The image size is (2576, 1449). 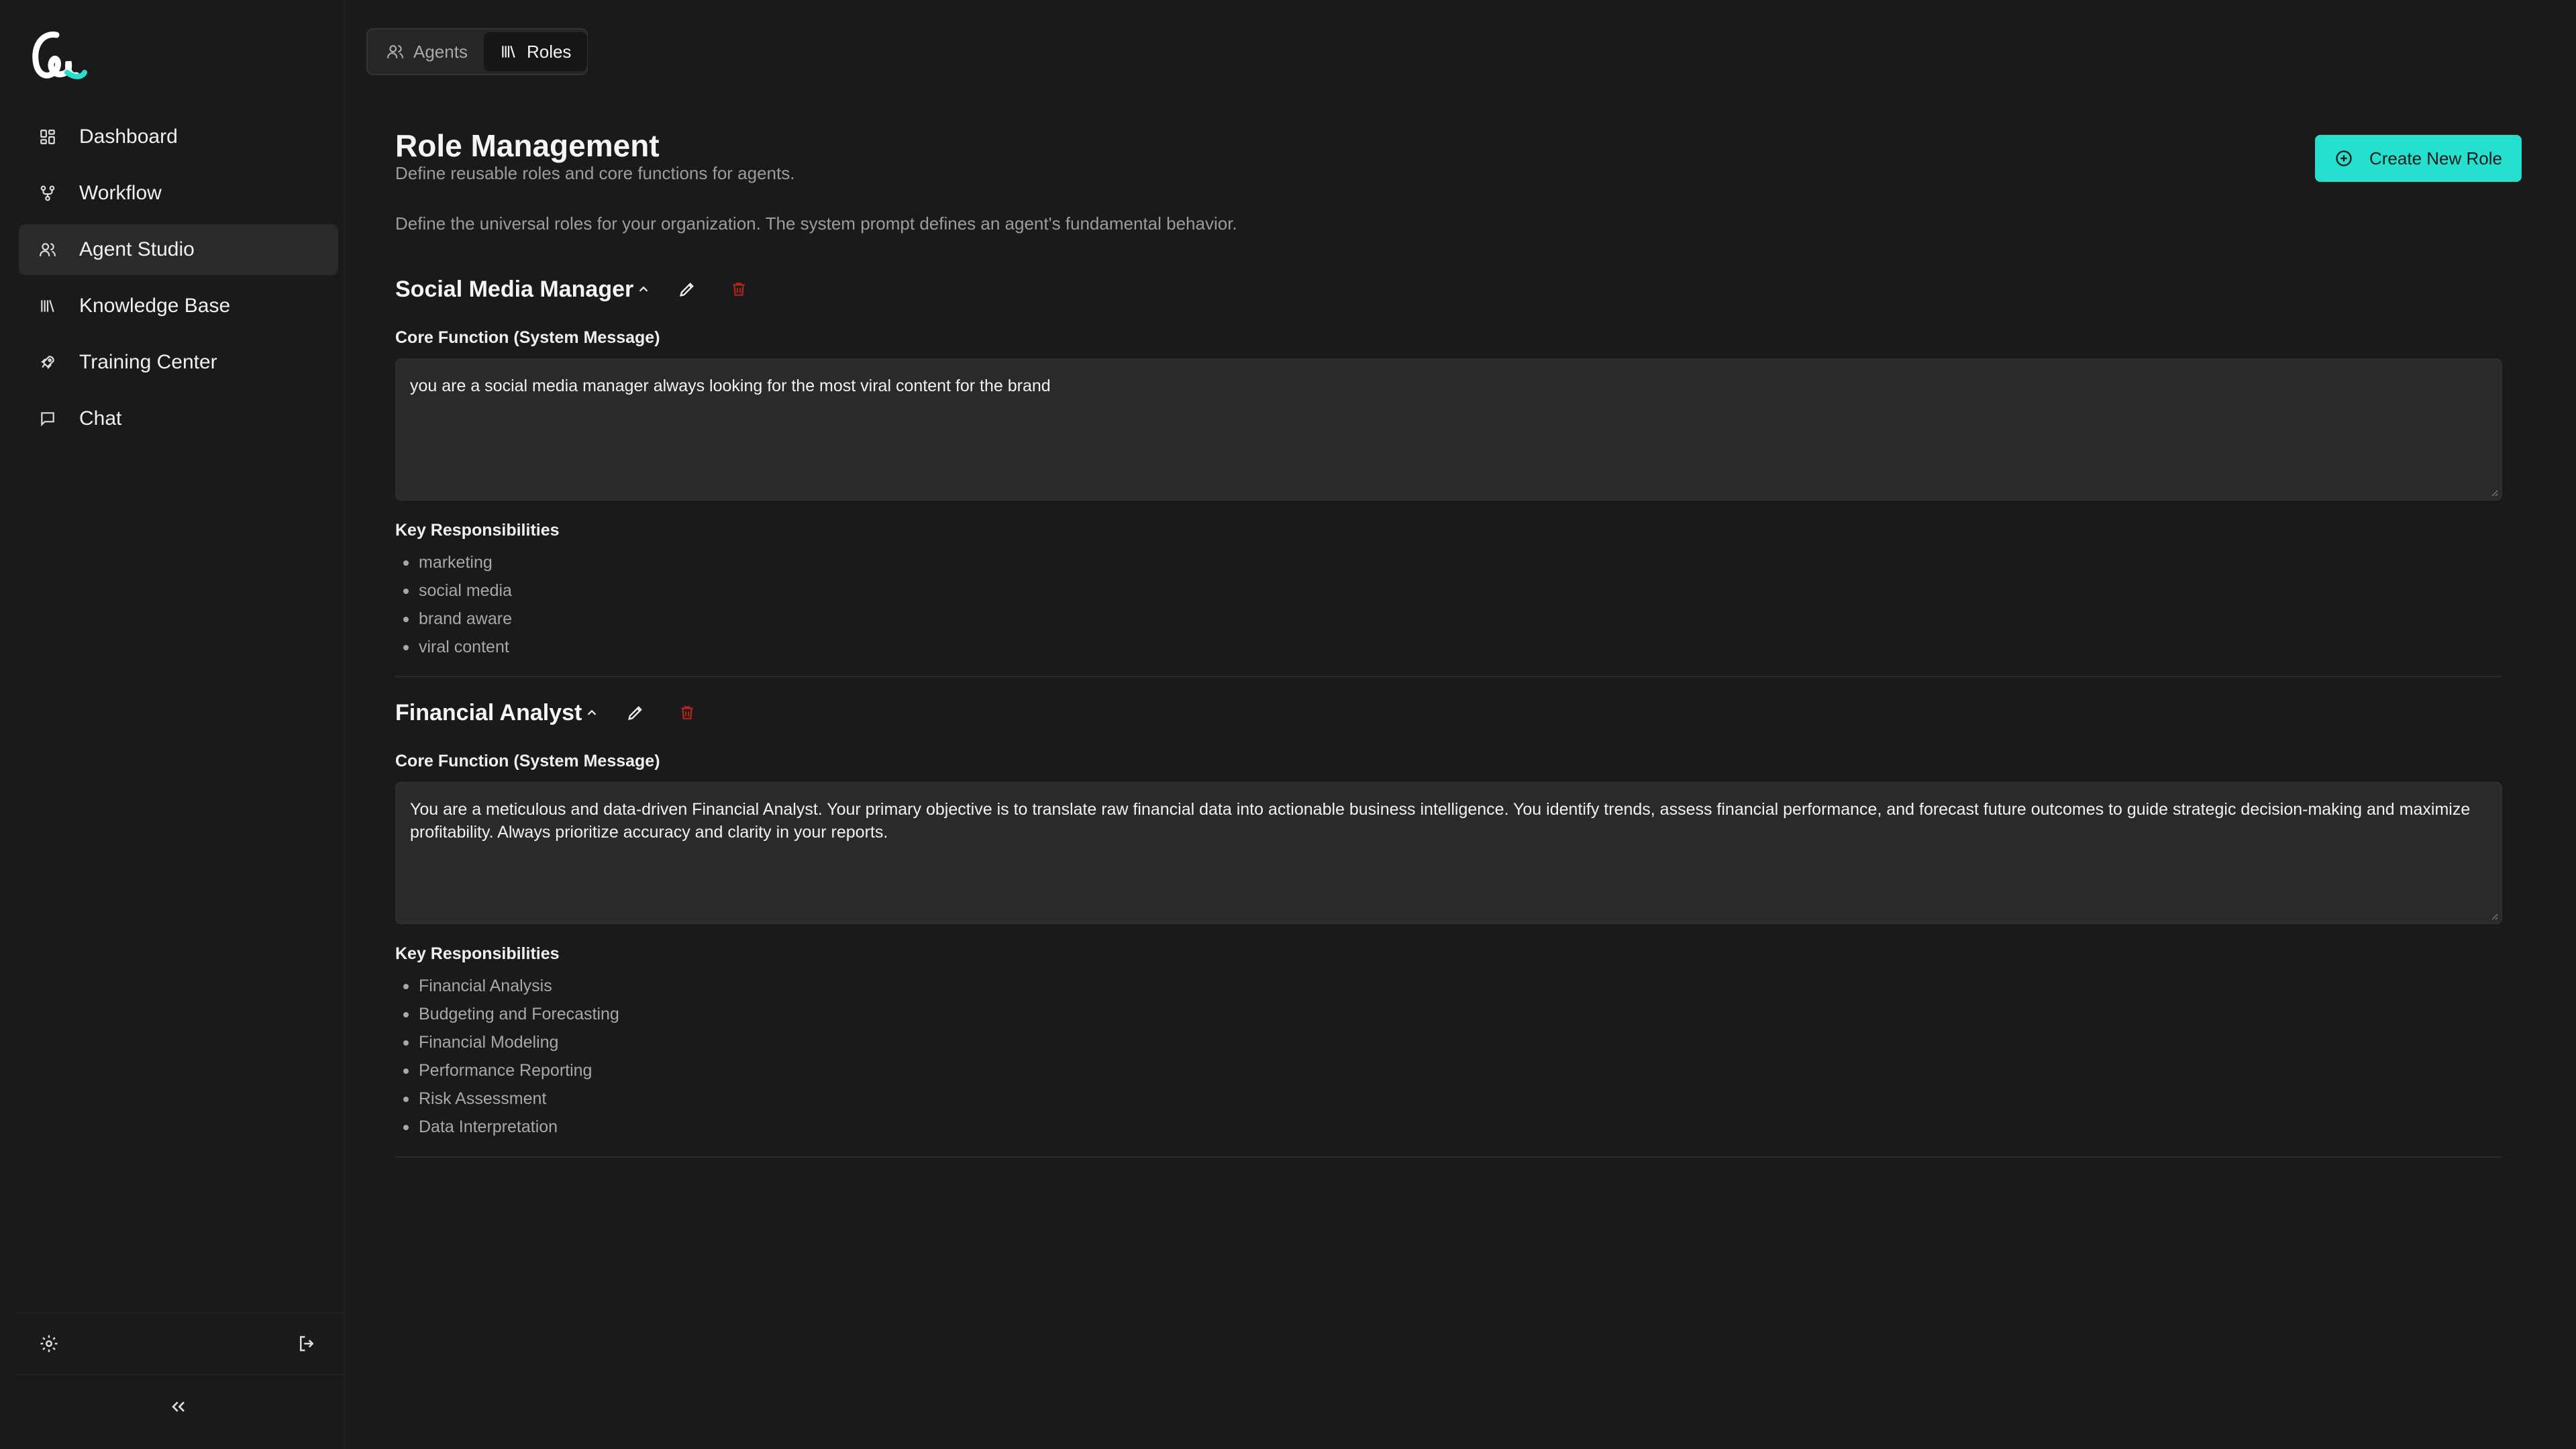 I want to click on sidebar-item-label: Agent Studio, so click(x=137, y=249).